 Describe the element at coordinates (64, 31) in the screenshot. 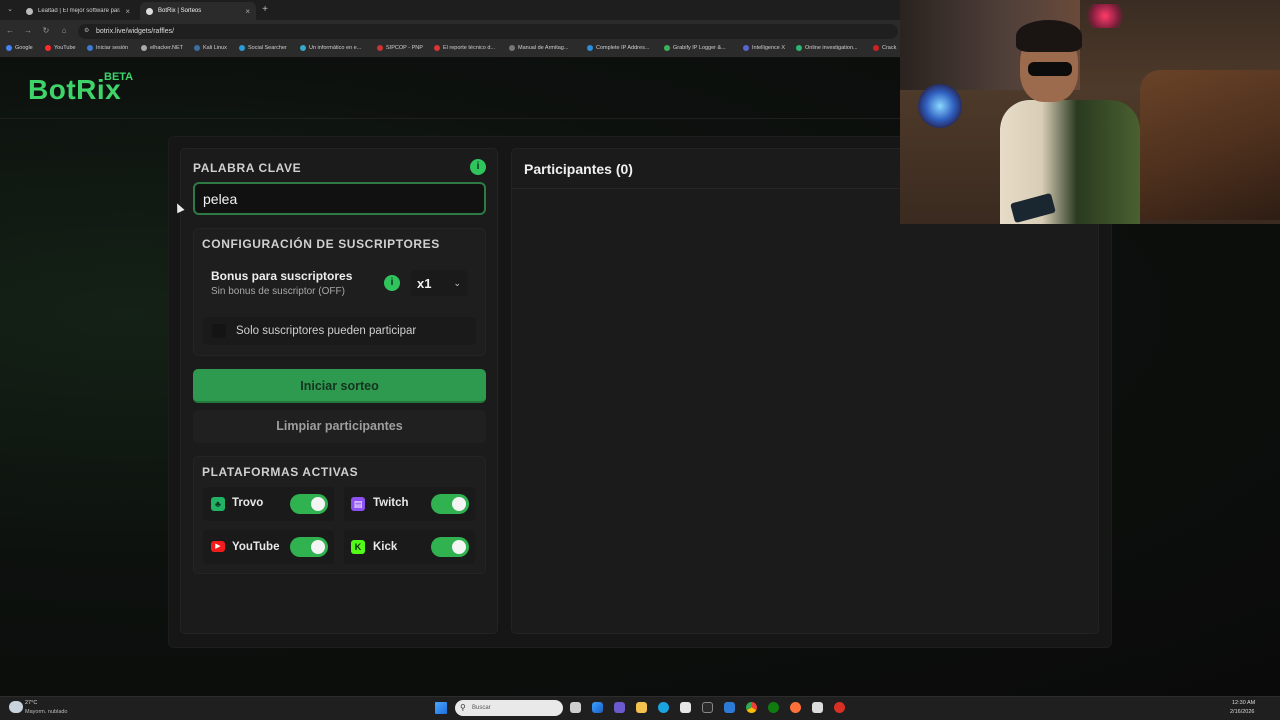

I see `home-icon: ⌂` at that location.